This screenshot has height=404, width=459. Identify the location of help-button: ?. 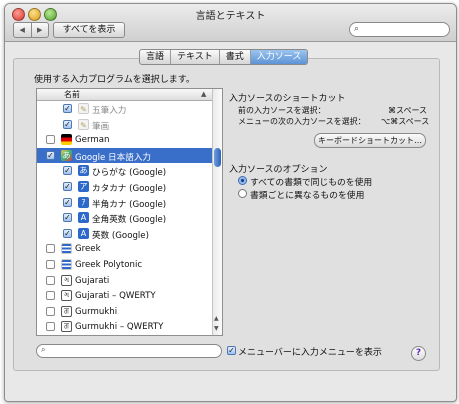
(418, 353).